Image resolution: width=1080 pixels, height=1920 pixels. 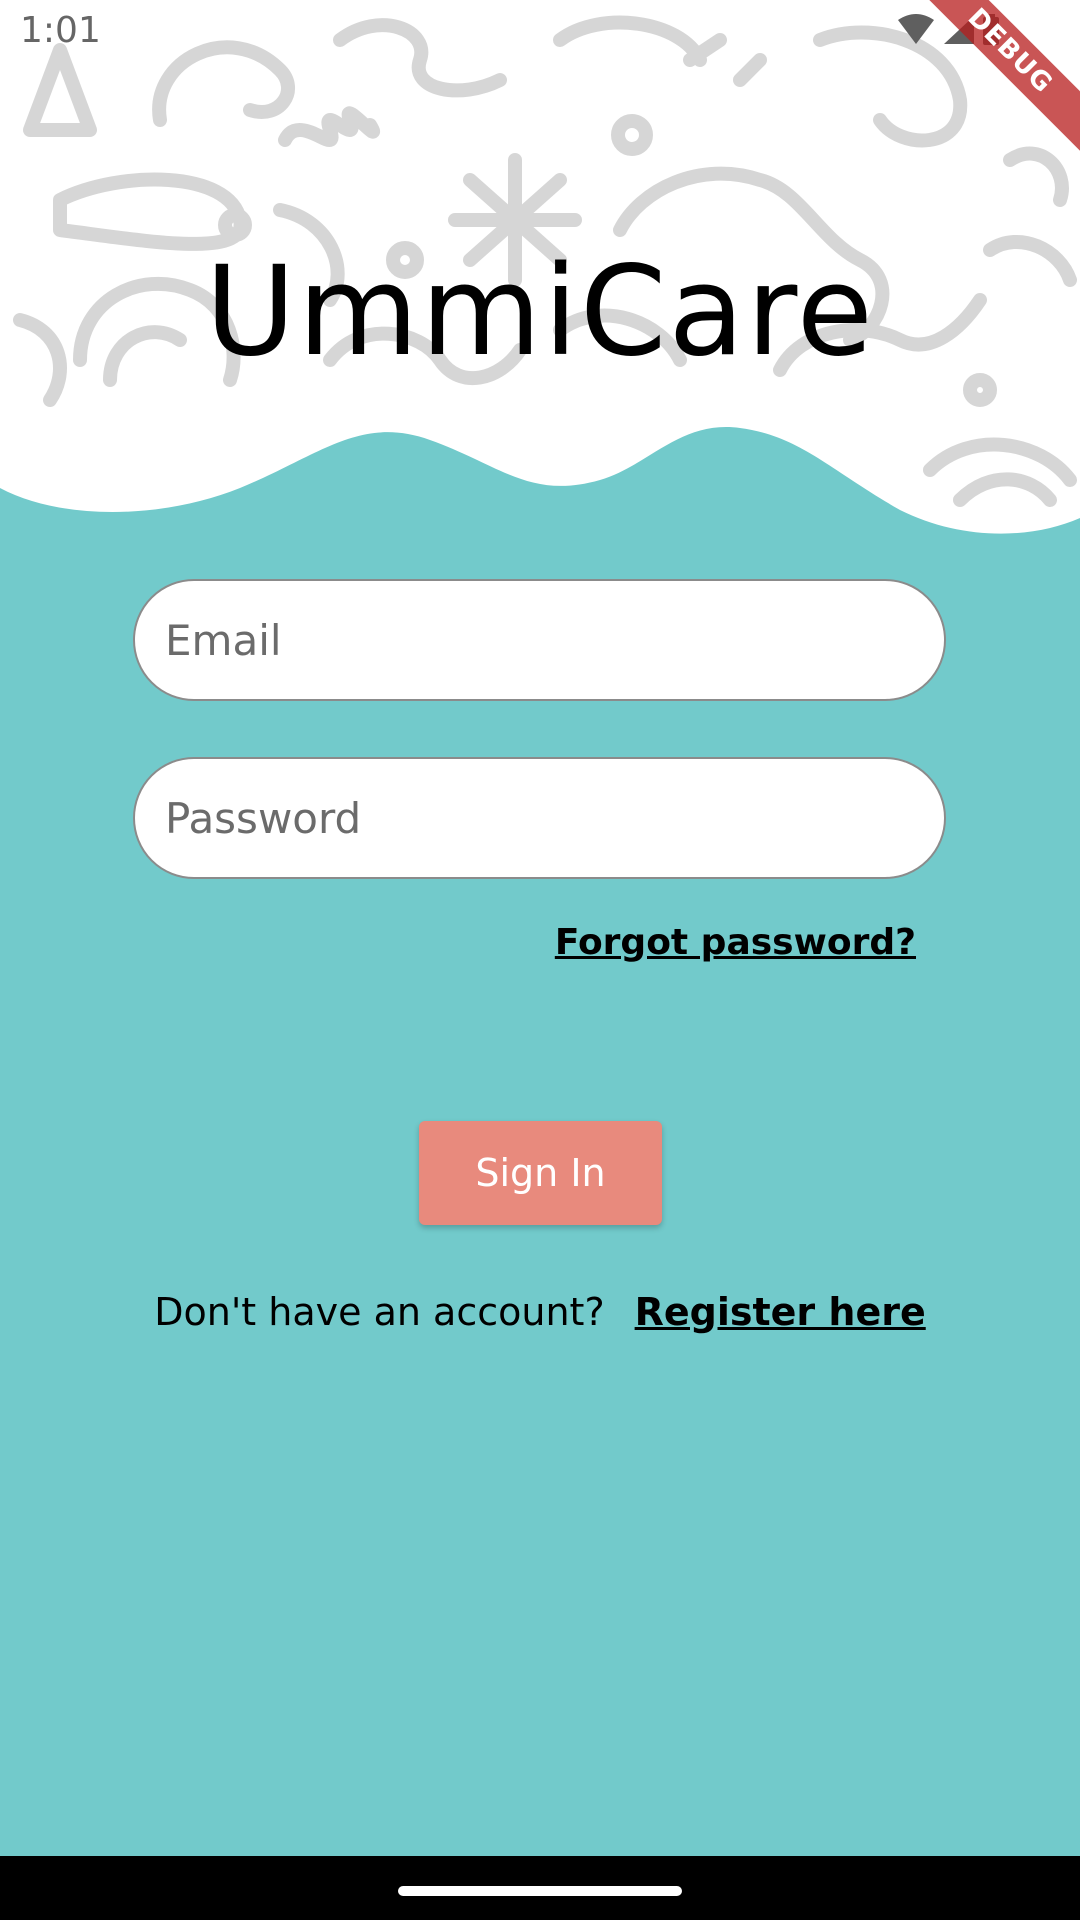 I want to click on app-title: UmmiCare, so click(x=540, y=312).